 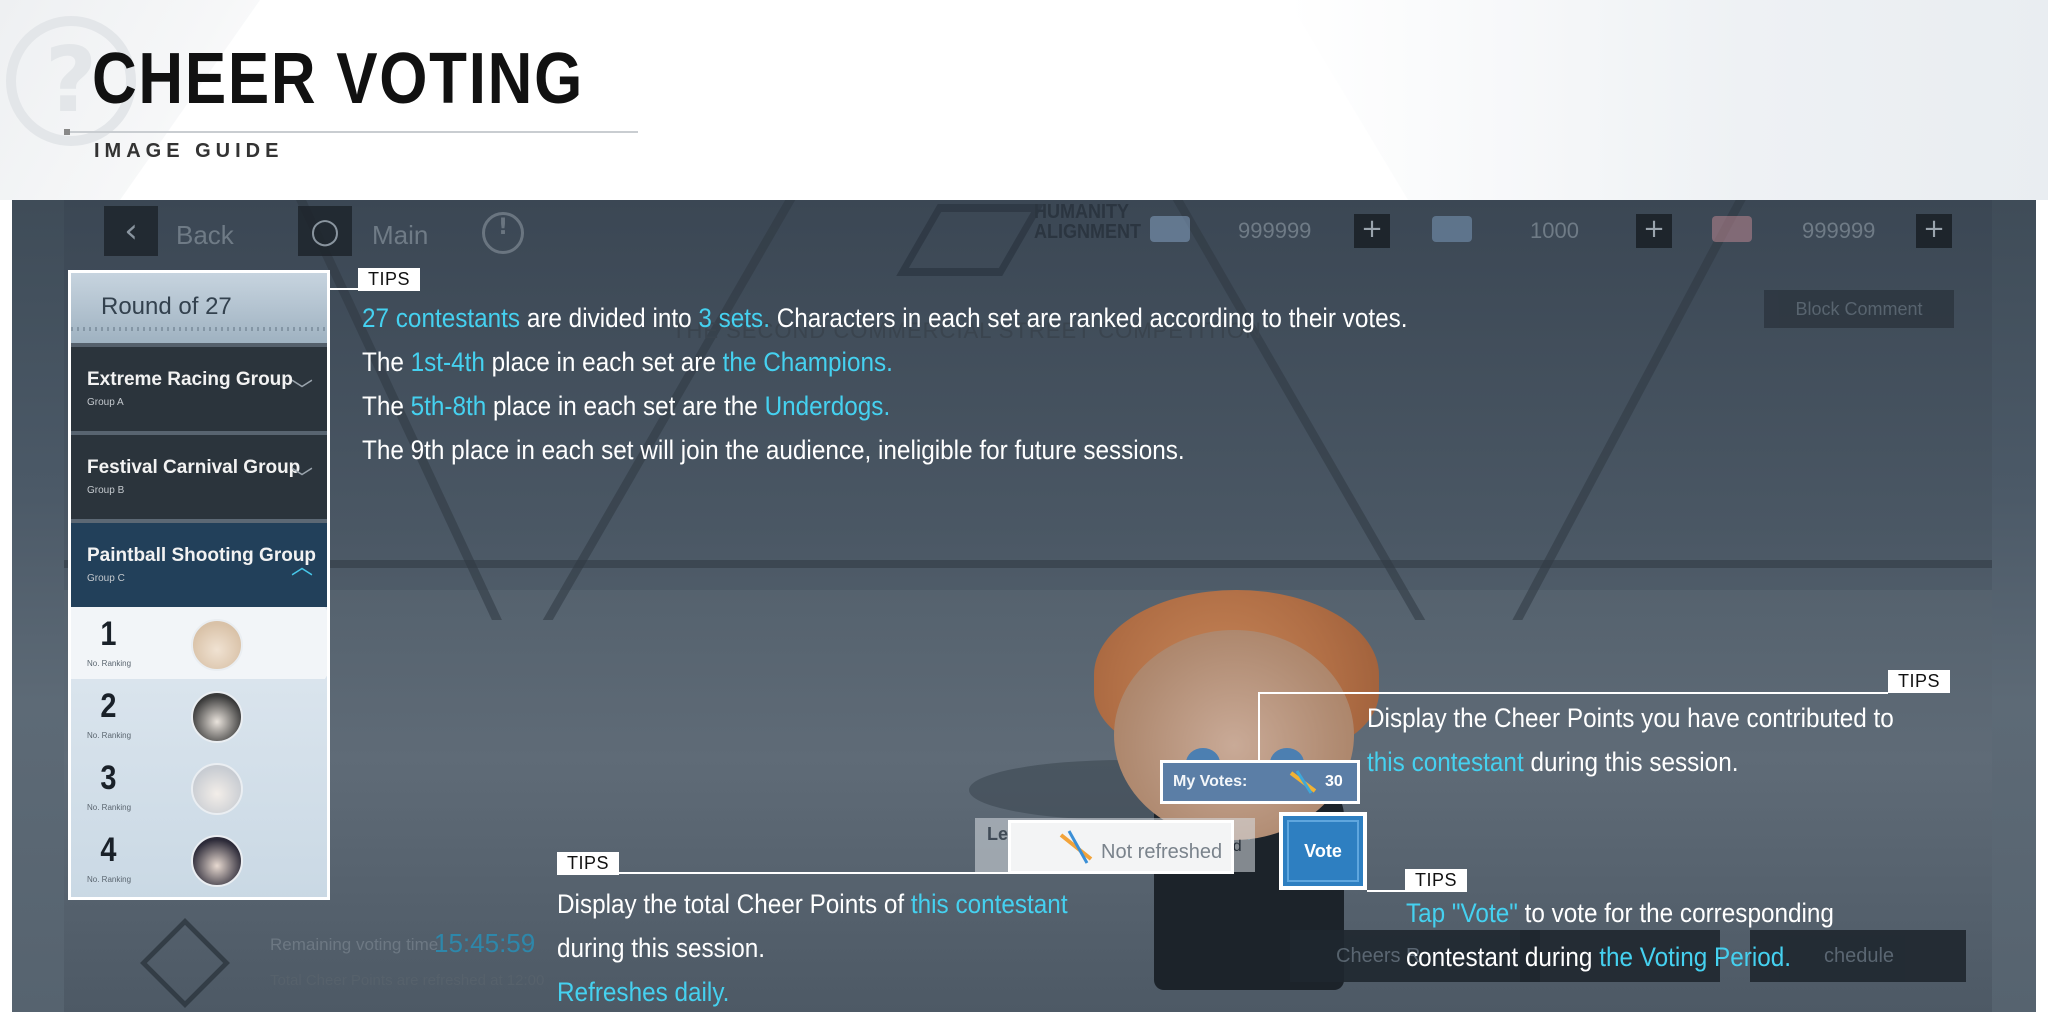 I want to click on tip-line: this contestant during this session., so click(x=1630, y=762).